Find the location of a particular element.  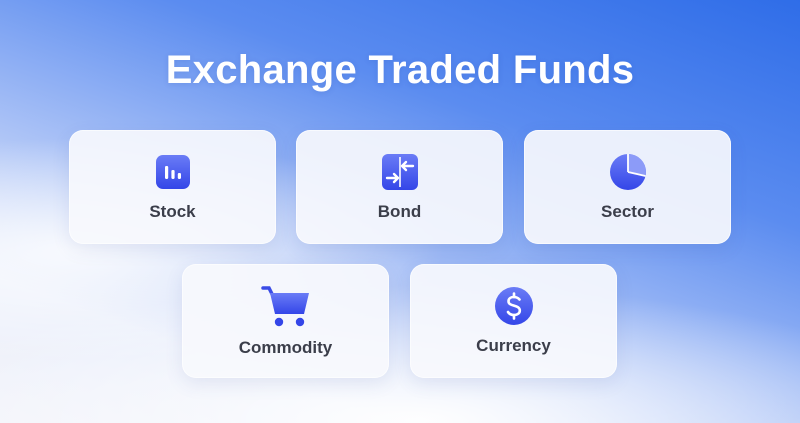

card-label: Sector is located at coordinates (627, 211).